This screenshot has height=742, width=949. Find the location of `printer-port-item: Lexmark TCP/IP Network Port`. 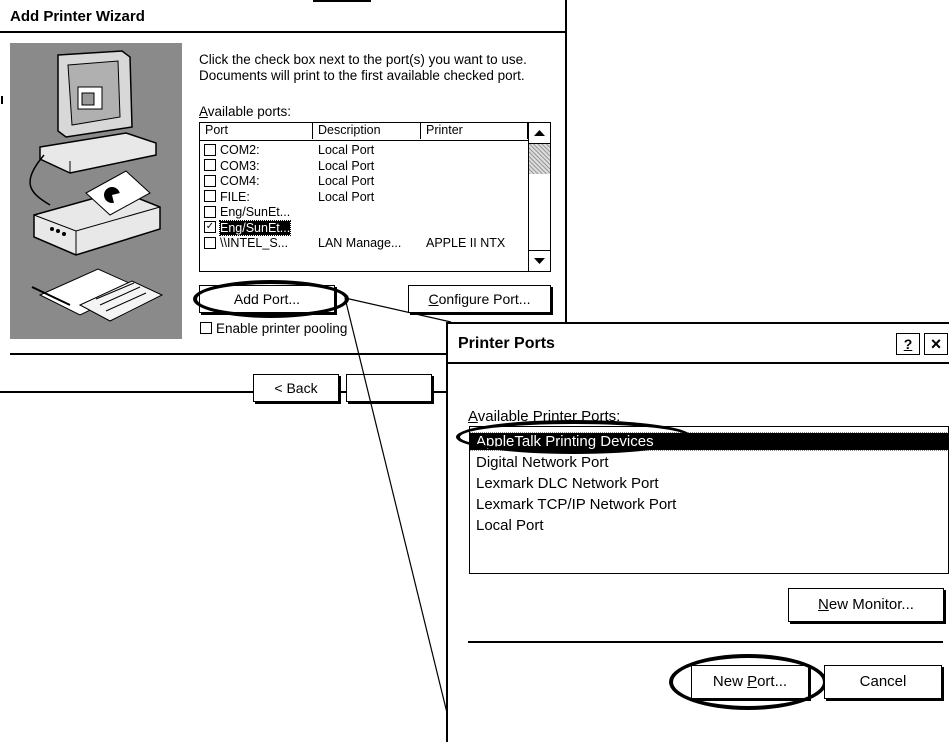

printer-port-item: Lexmark TCP/IP Network Port is located at coordinates (576, 504).